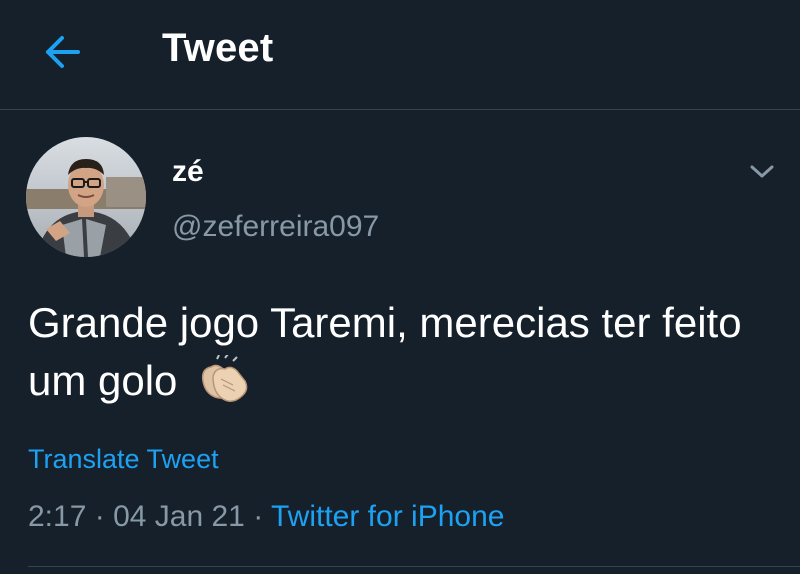  I want to click on back-button, so click(62, 52).